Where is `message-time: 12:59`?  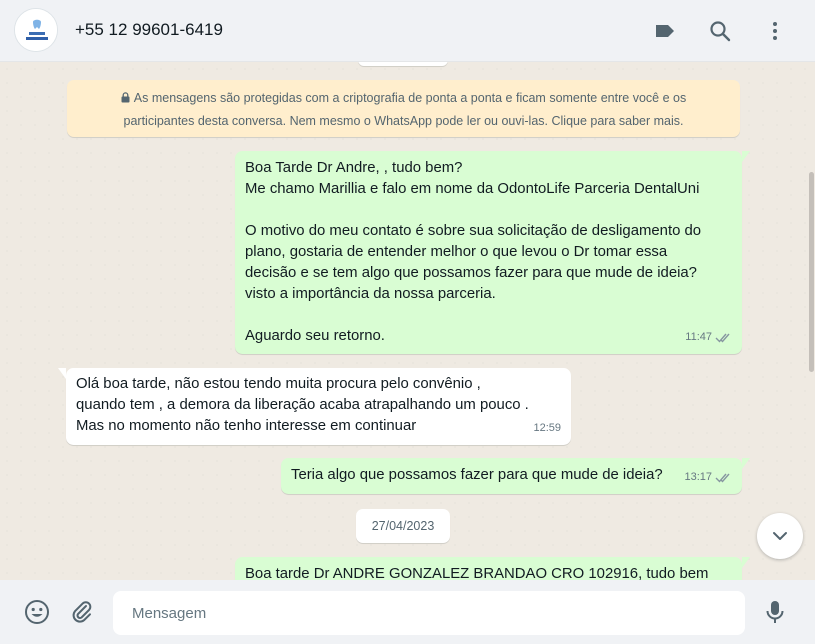
message-time: 12:59 is located at coordinates (547, 428).